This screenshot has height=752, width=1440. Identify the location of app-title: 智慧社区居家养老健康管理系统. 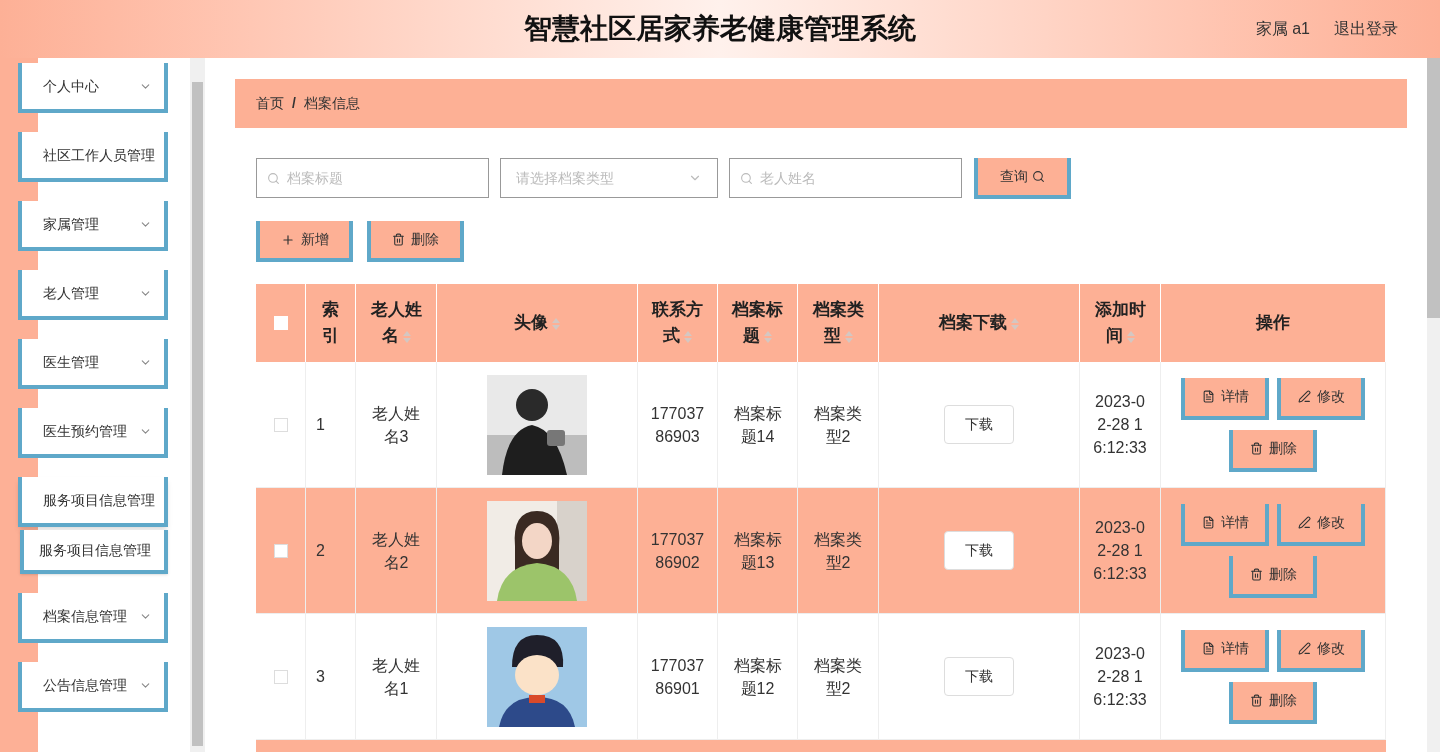
(720, 29).